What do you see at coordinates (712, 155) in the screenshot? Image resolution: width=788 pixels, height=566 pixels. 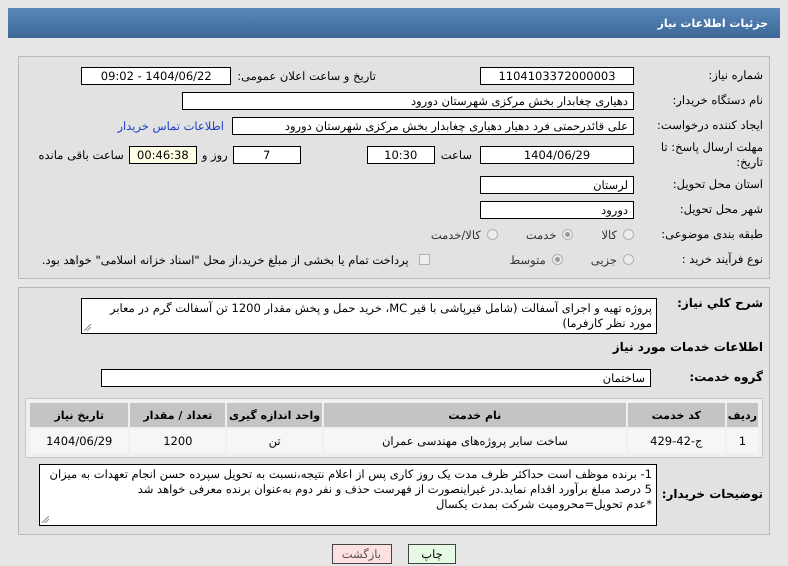 I see `field-label: مهلت ارسال پاسخ: تا تاریخ:` at bounding box center [712, 155].